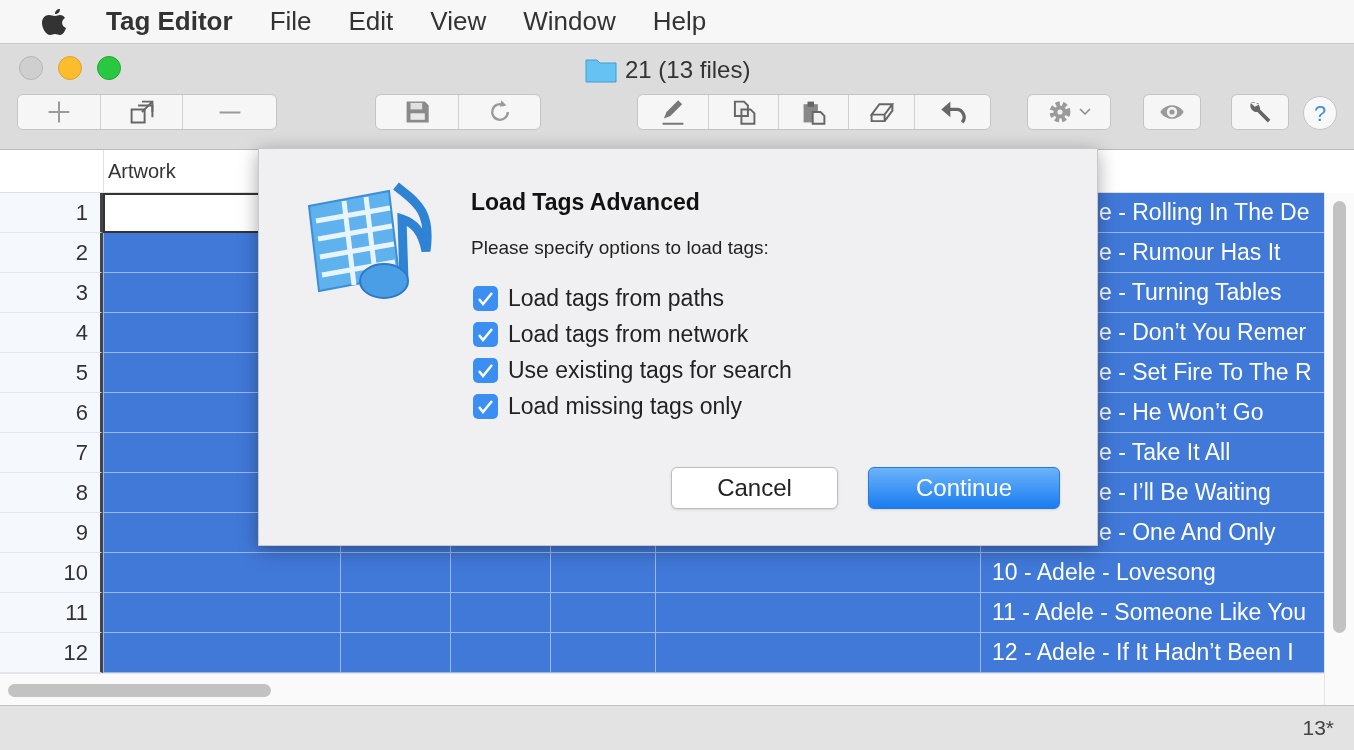 Image resolution: width=1354 pixels, height=750 pixels. I want to click on zoom-button, so click(109, 68).